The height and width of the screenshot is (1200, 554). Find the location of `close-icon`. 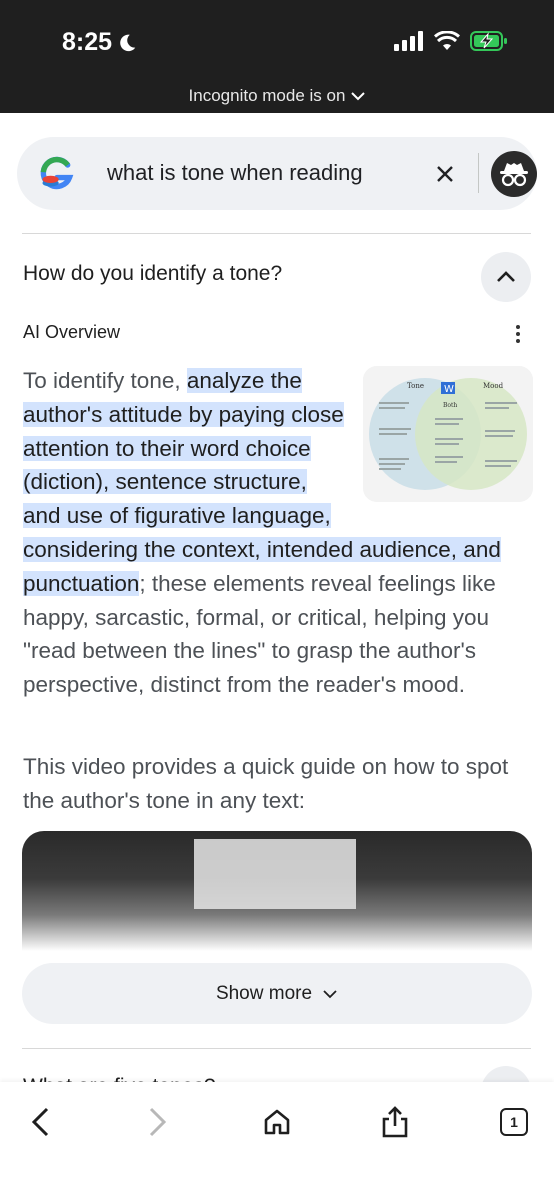

close-icon is located at coordinates (445, 174).